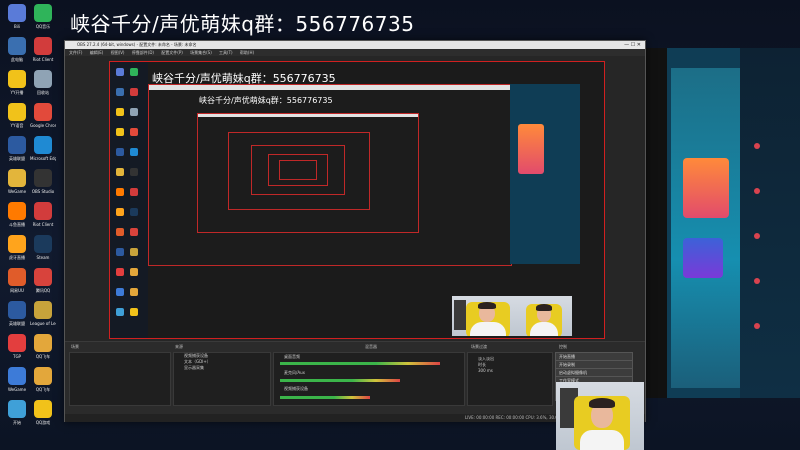 The image size is (800, 450). I want to click on desktop-icon: Bili, so click(17, 21).